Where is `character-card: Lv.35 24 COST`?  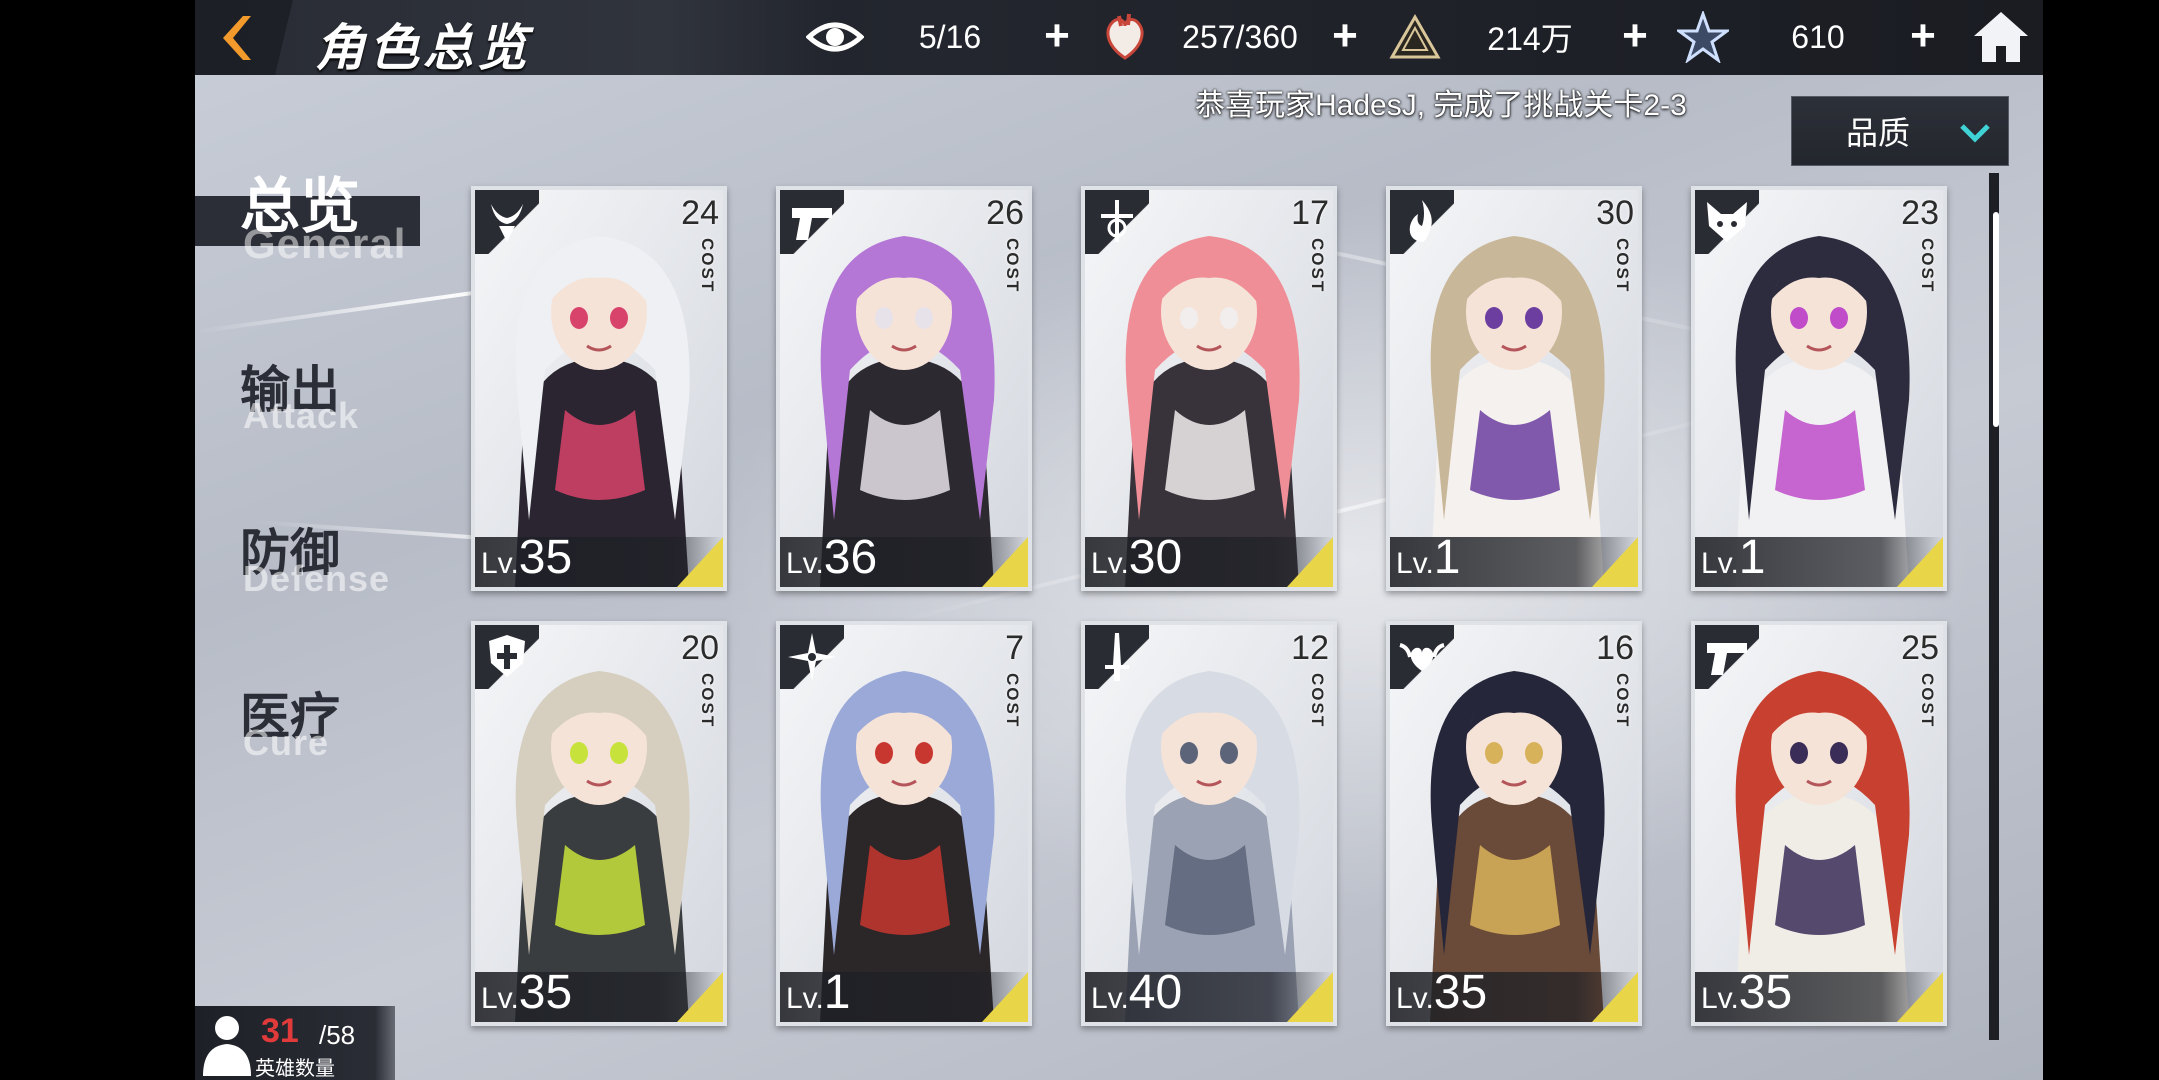
character-card: Lv.35 24 COST is located at coordinates (599, 388).